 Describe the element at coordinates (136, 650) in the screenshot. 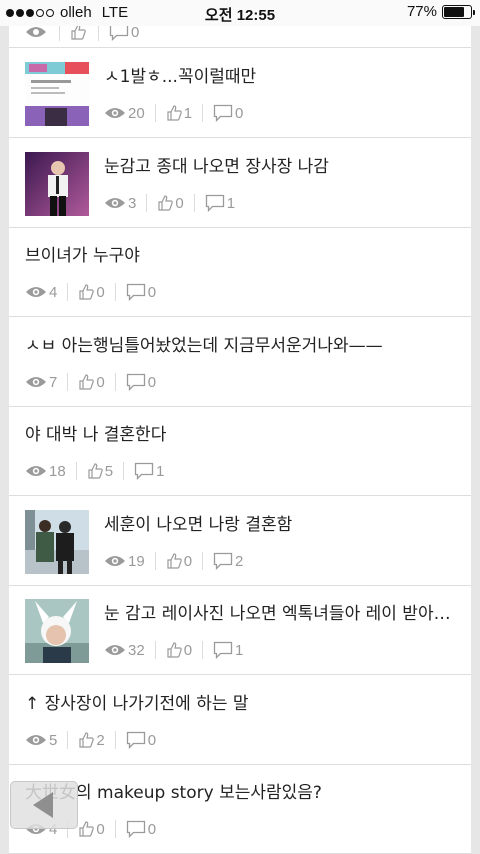

I see `view-count-value: 32` at that location.